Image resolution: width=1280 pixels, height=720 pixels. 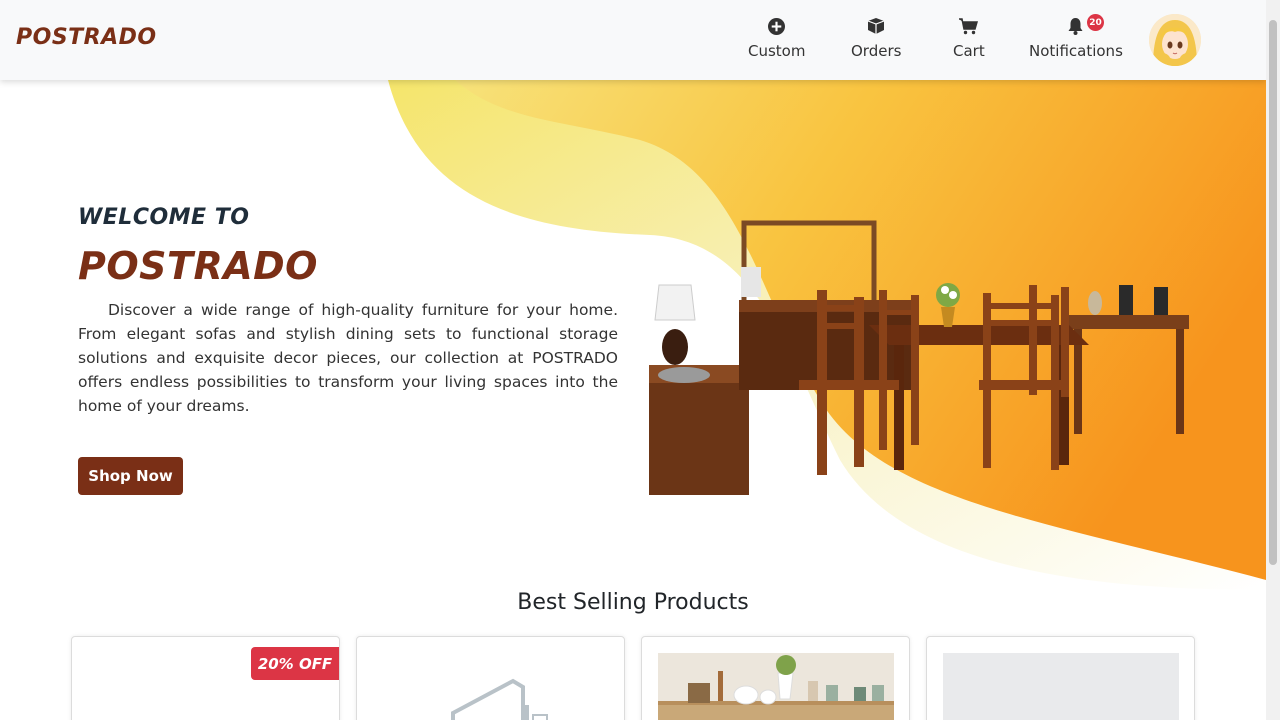 I want to click on box-icon, so click(x=876, y=26).